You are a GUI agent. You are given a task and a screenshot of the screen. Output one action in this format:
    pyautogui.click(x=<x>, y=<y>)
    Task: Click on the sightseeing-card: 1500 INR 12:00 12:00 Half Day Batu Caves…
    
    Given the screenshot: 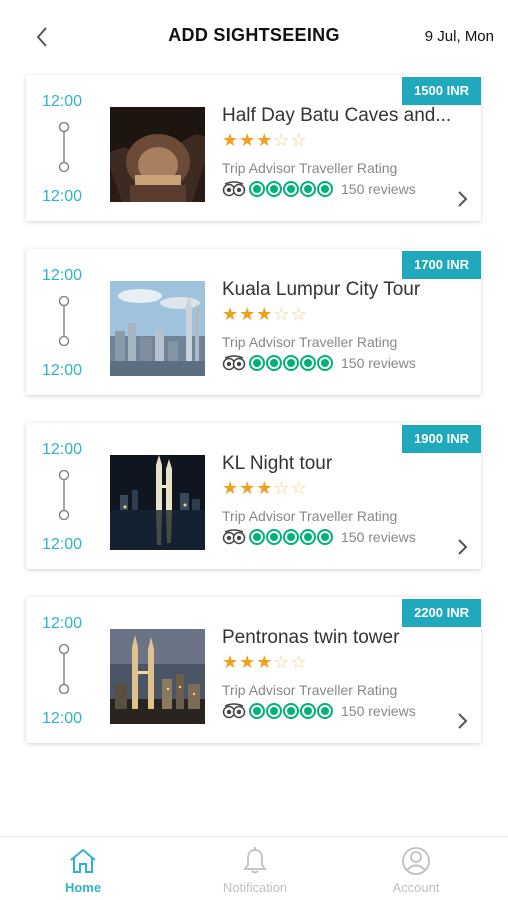 What is the action you would take?
    pyautogui.click(x=253, y=148)
    